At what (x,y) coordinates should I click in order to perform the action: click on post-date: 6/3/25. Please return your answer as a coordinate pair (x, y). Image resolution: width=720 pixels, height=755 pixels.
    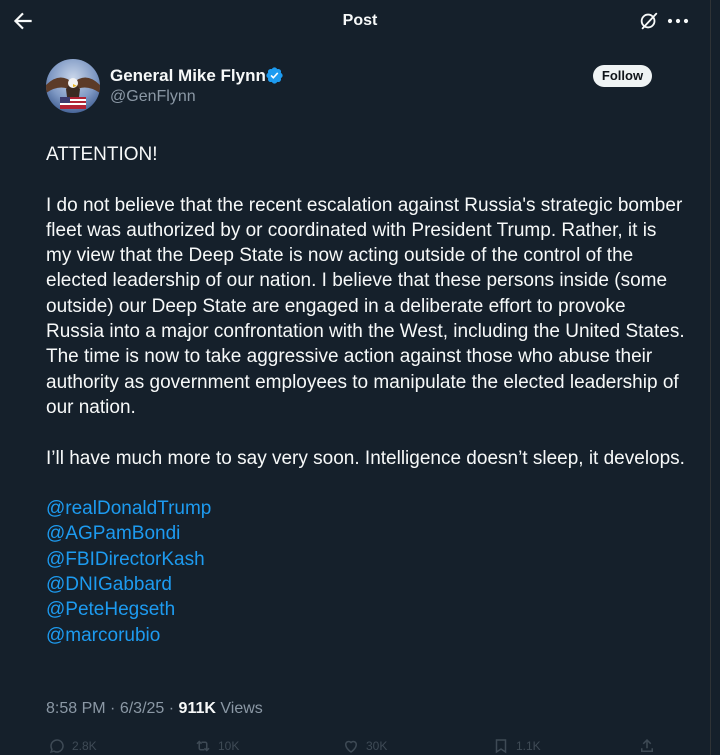
    Looking at the image, I should click on (142, 708).